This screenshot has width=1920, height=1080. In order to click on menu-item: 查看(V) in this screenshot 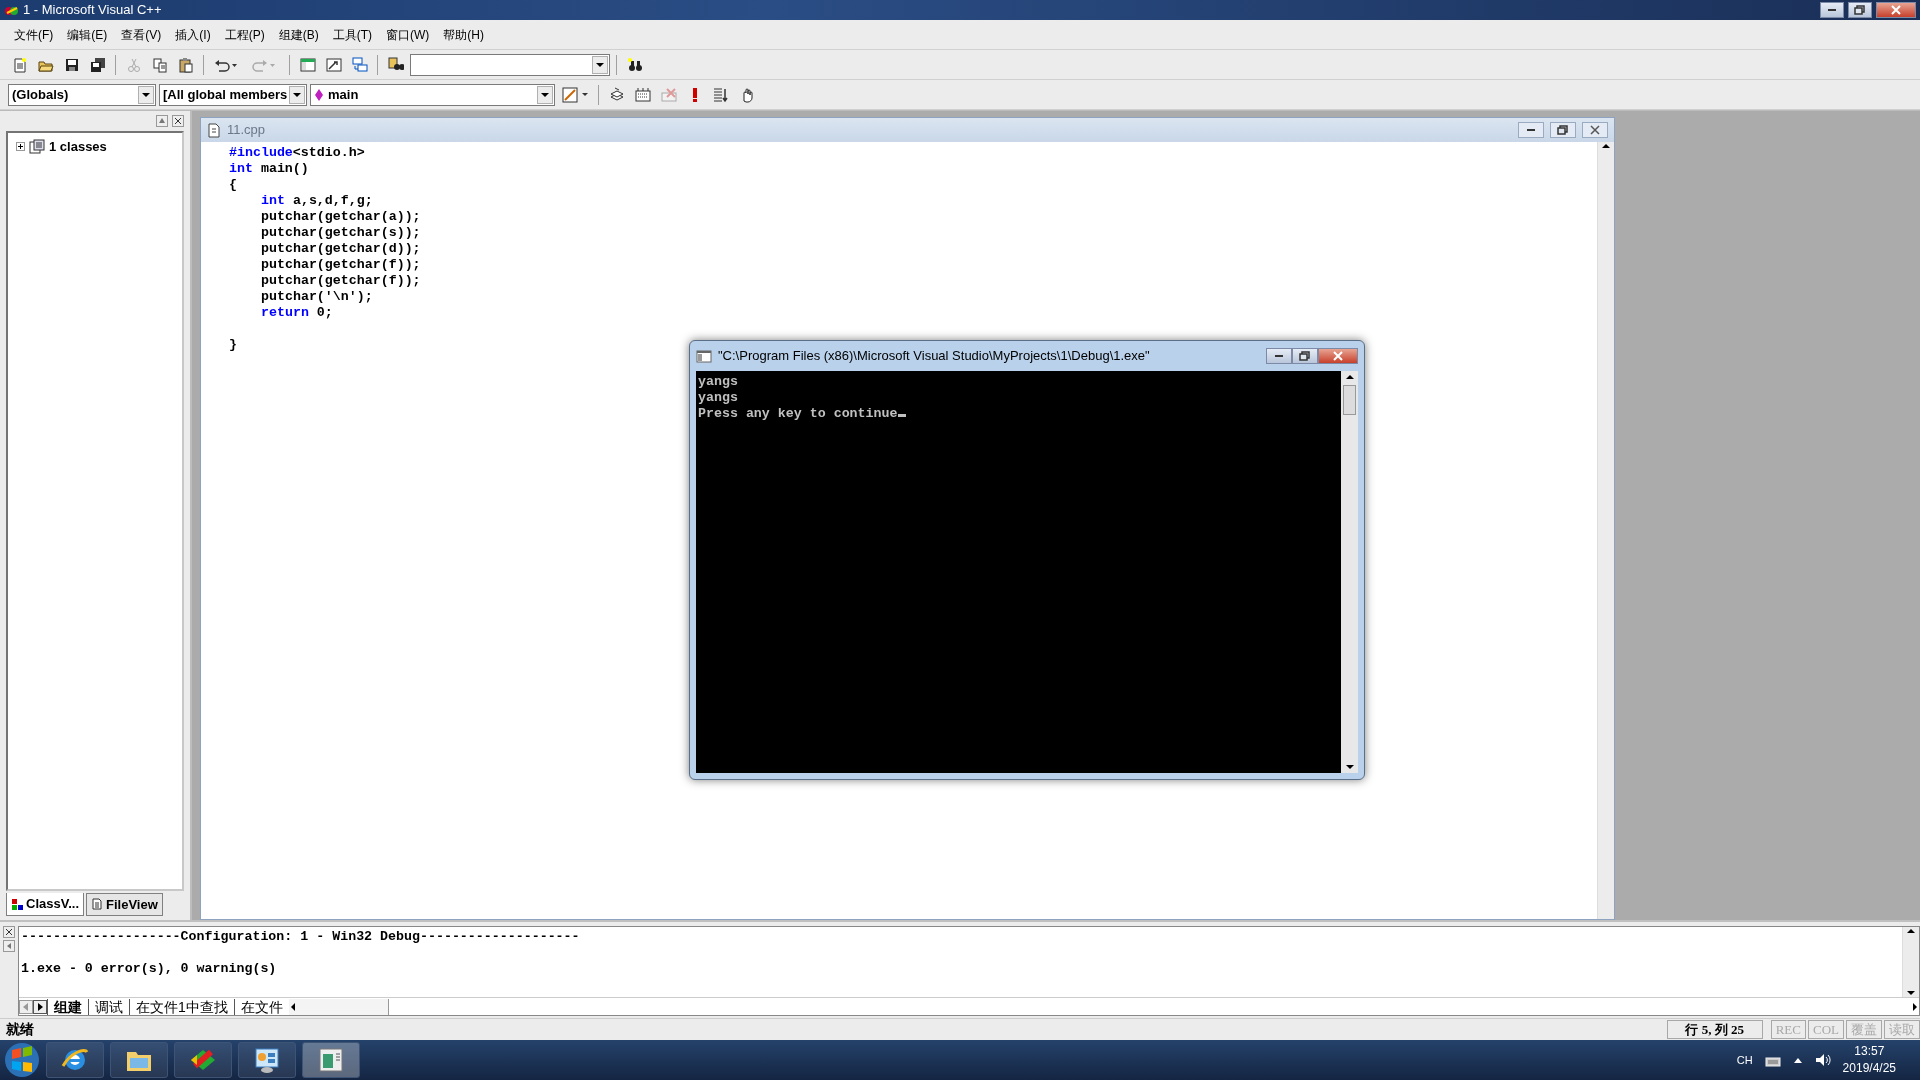, I will do `click(141, 34)`.